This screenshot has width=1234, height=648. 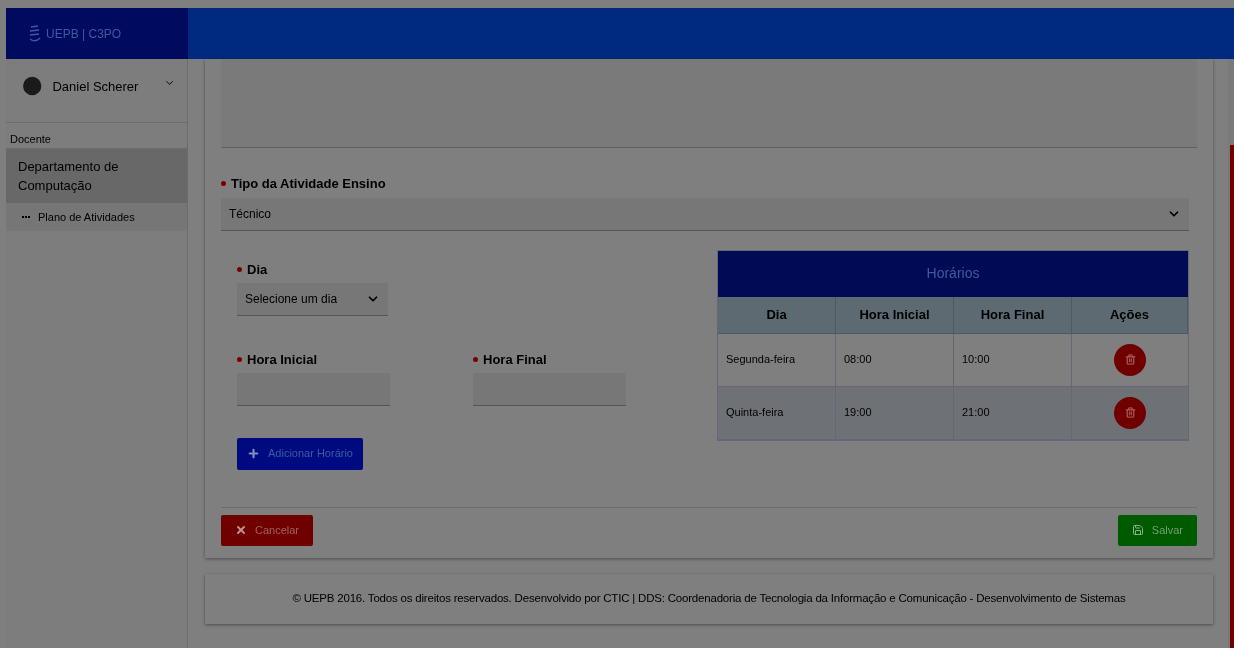 I want to click on save-button: Salvar, so click(x=1157, y=530).